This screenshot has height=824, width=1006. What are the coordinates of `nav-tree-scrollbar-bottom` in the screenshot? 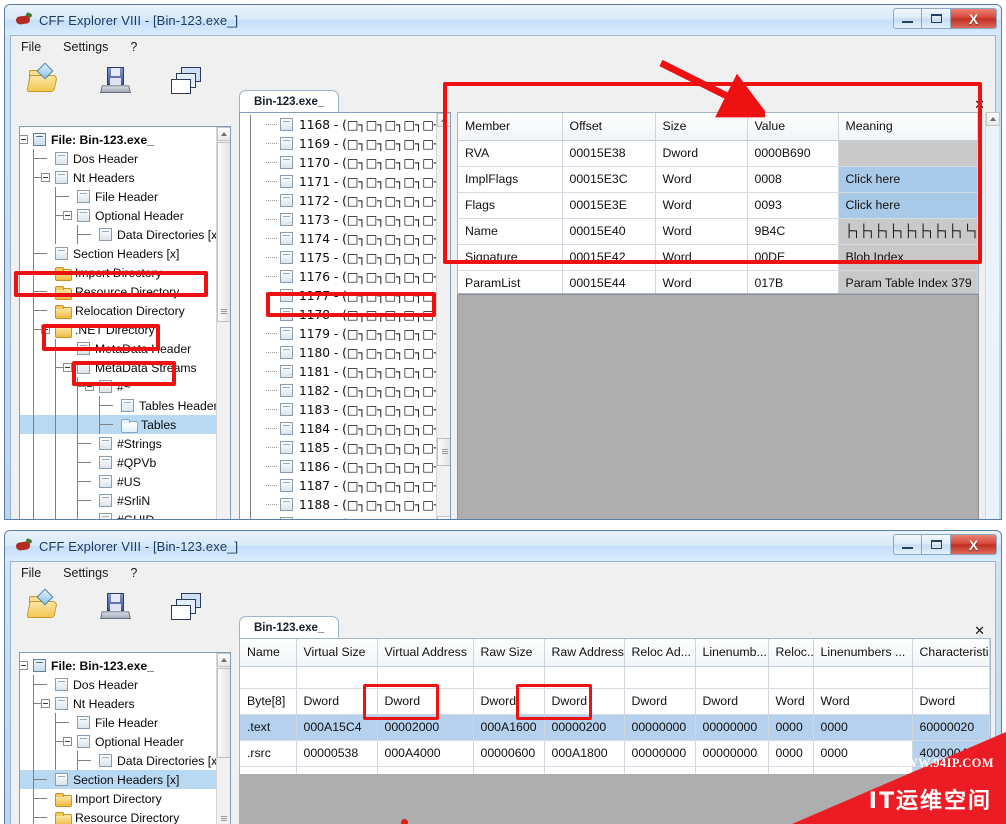 It's located at (223, 738).